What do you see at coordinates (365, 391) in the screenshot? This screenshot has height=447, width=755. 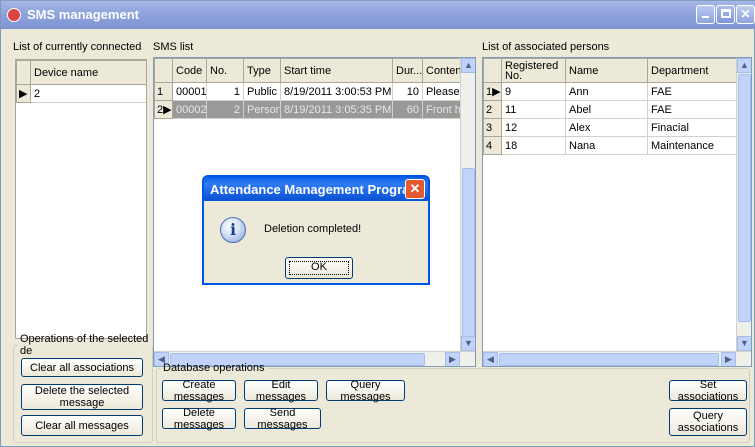 I see `query-messages-button: Query messages` at bounding box center [365, 391].